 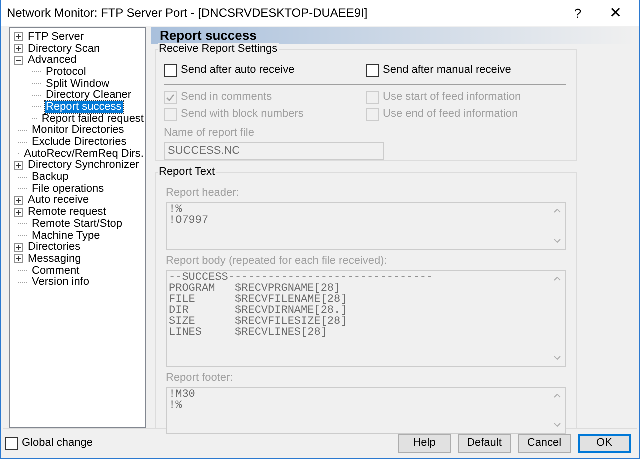 What do you see at coordinates (54, 247) in the screenshot?
I see `tree-item: Directories` at bounding box center [54, 247].